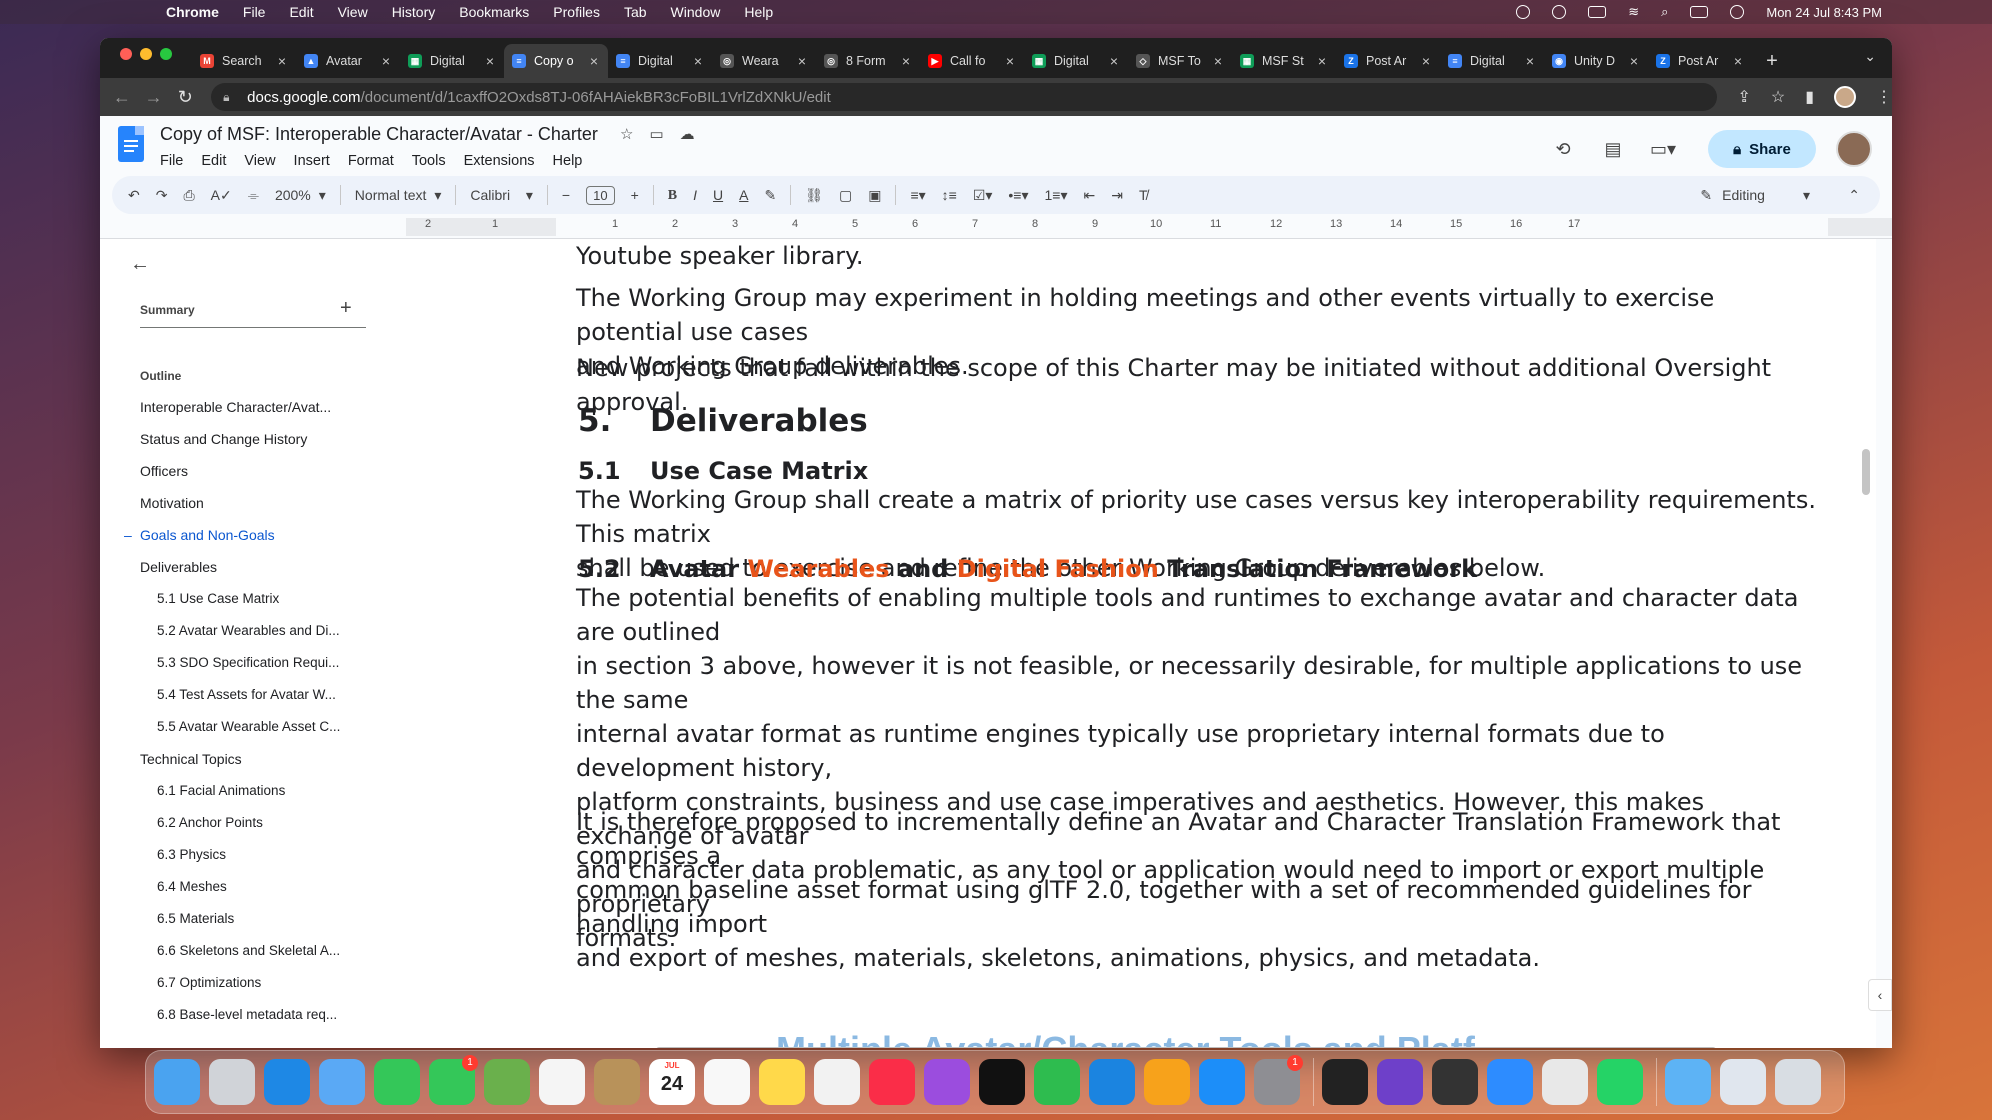 The width and height of the screenshot is (1992, 1120). Describe the element at coordinates (253, 759) in the screenshot. I see `outline-item: Technical Topics` at that location.